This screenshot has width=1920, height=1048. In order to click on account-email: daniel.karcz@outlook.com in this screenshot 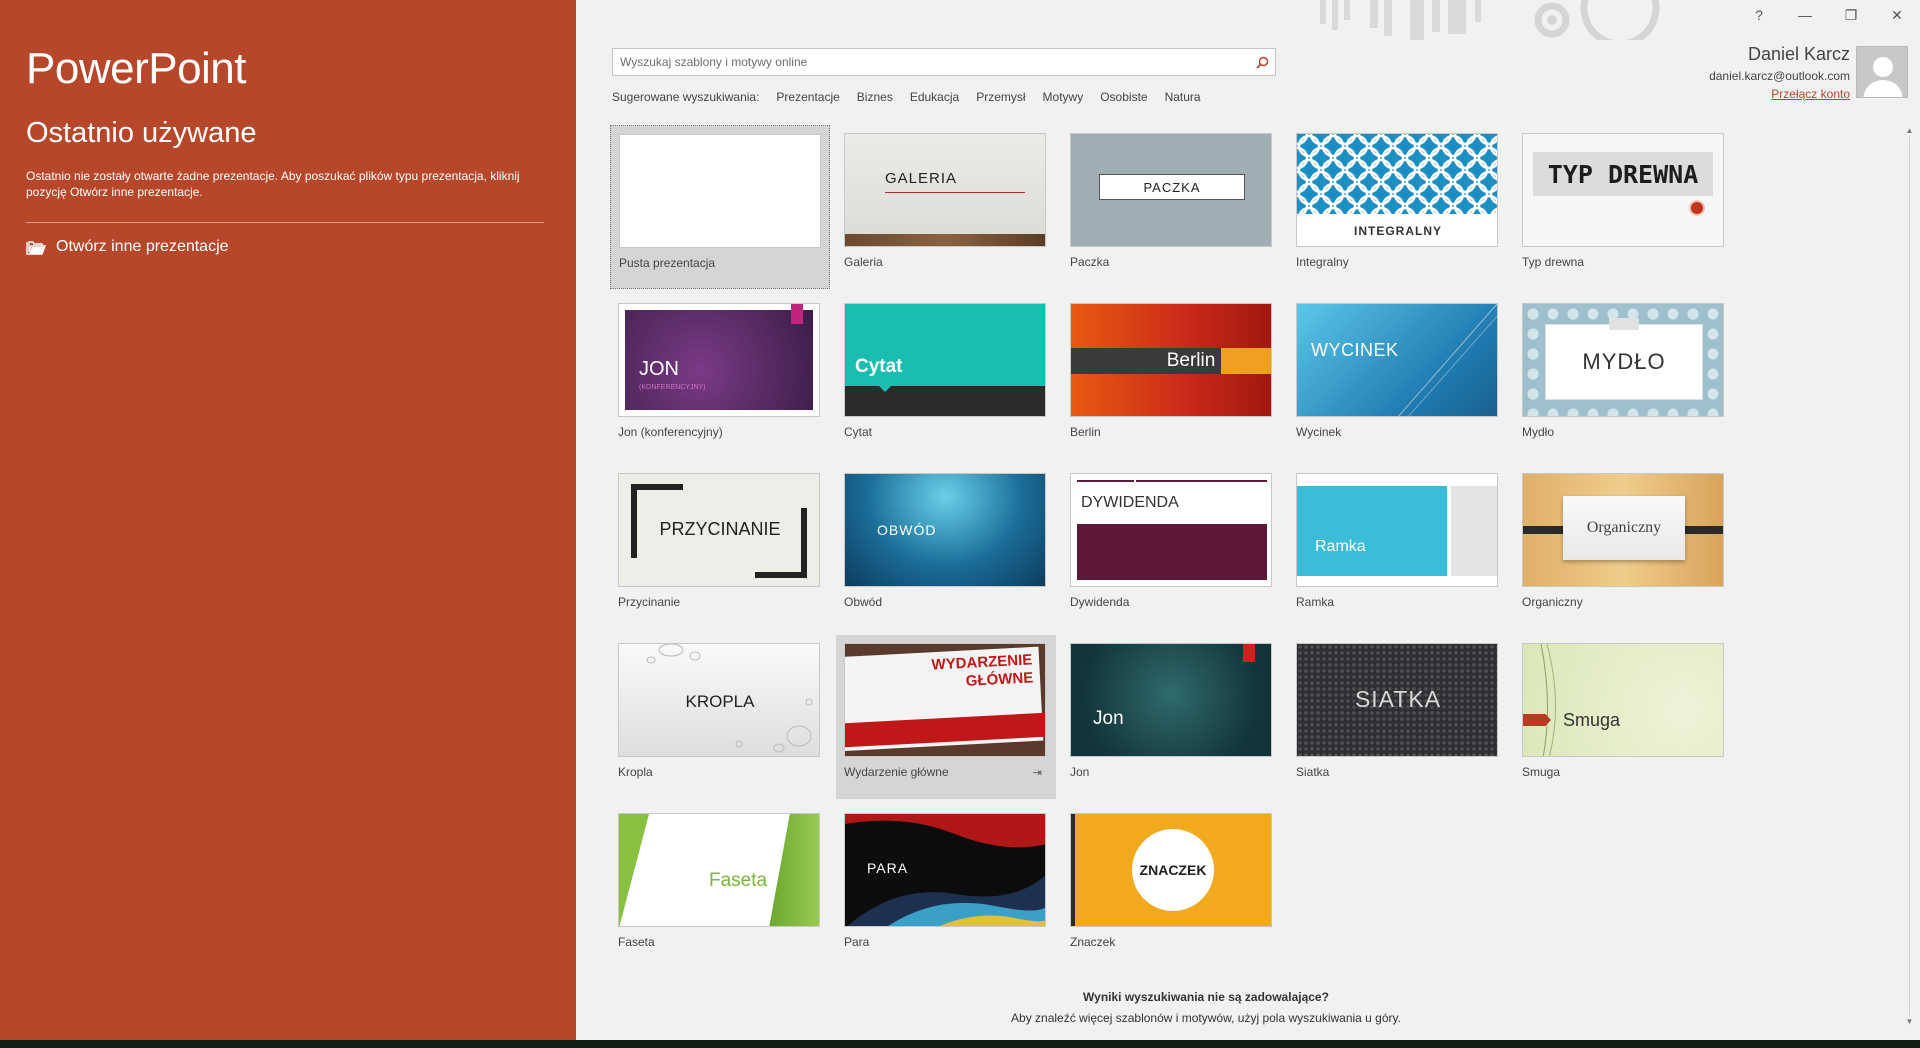, I will do `click(1779, 76)`.